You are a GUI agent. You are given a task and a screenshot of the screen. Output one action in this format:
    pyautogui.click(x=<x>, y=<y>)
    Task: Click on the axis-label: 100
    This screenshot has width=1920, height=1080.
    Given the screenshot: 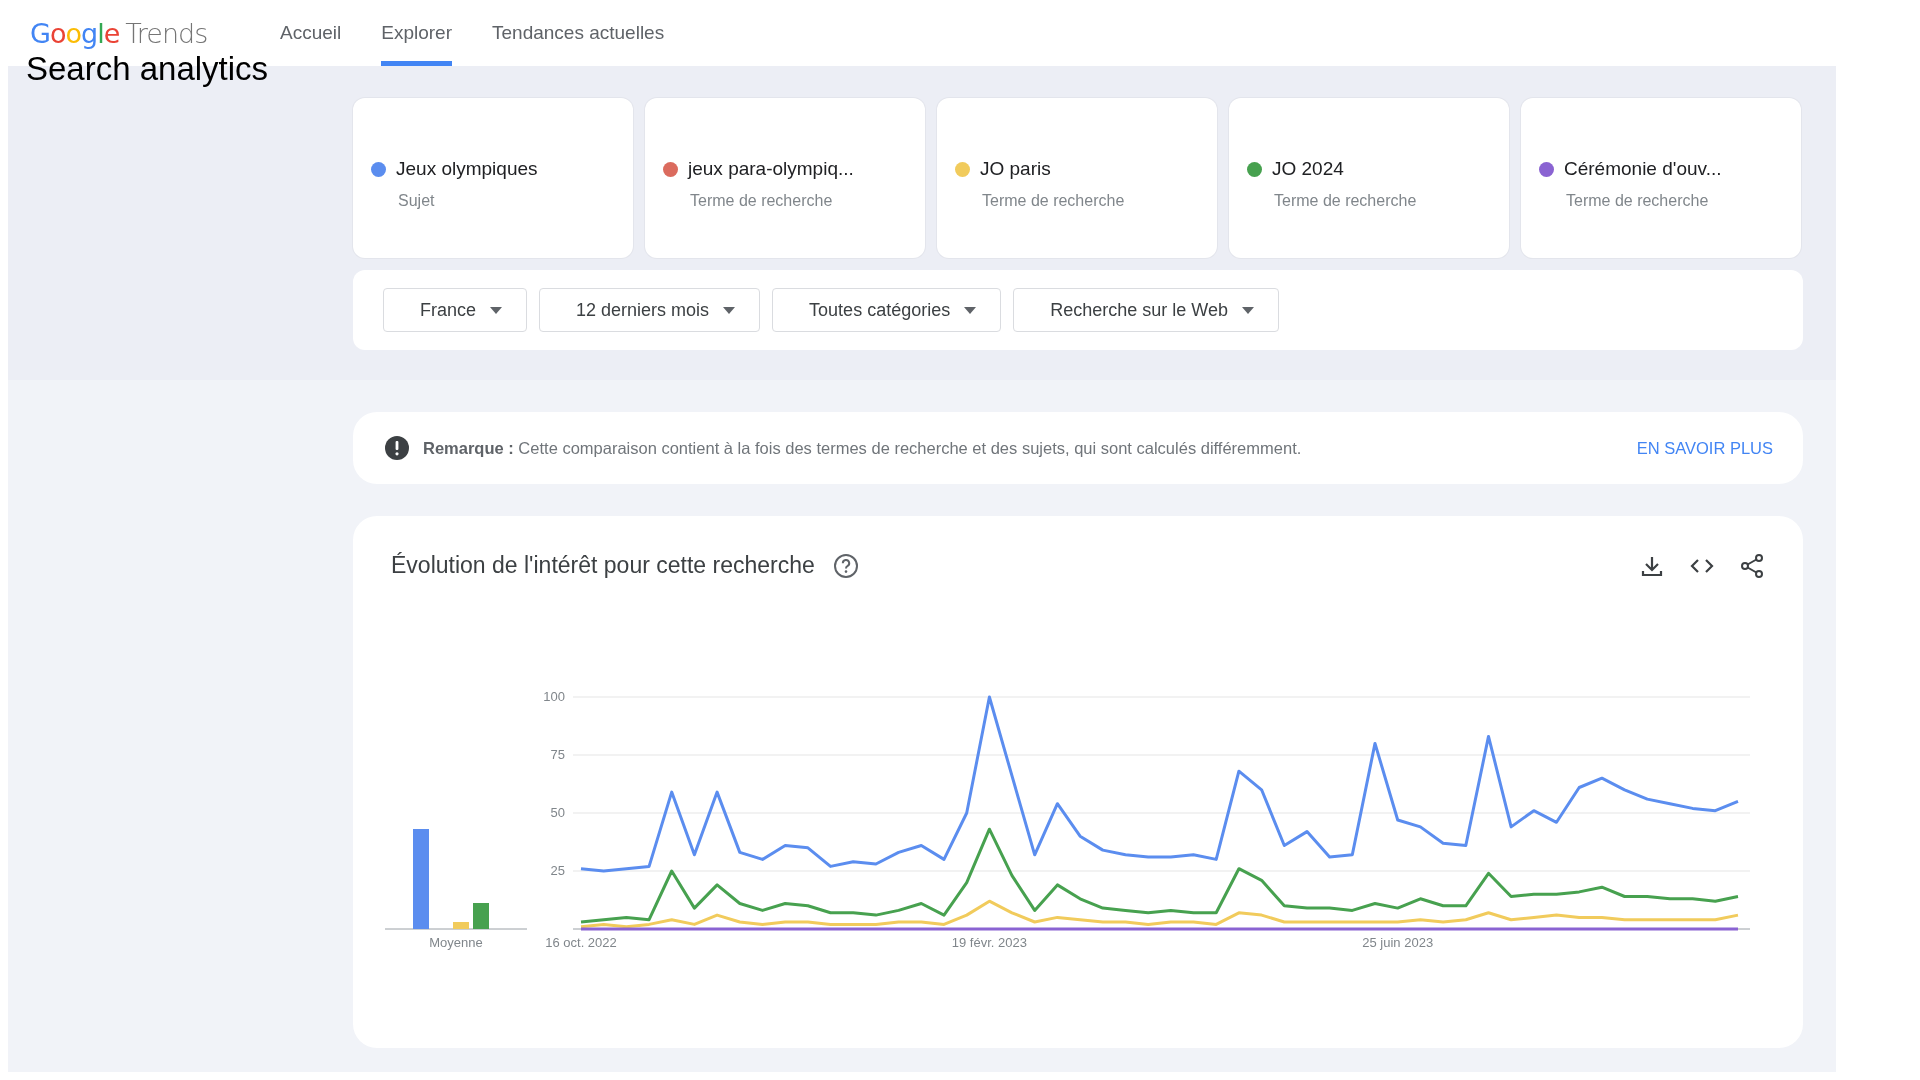 What is the action you would take?
    pyautogui.click(x=554, y=696)
    